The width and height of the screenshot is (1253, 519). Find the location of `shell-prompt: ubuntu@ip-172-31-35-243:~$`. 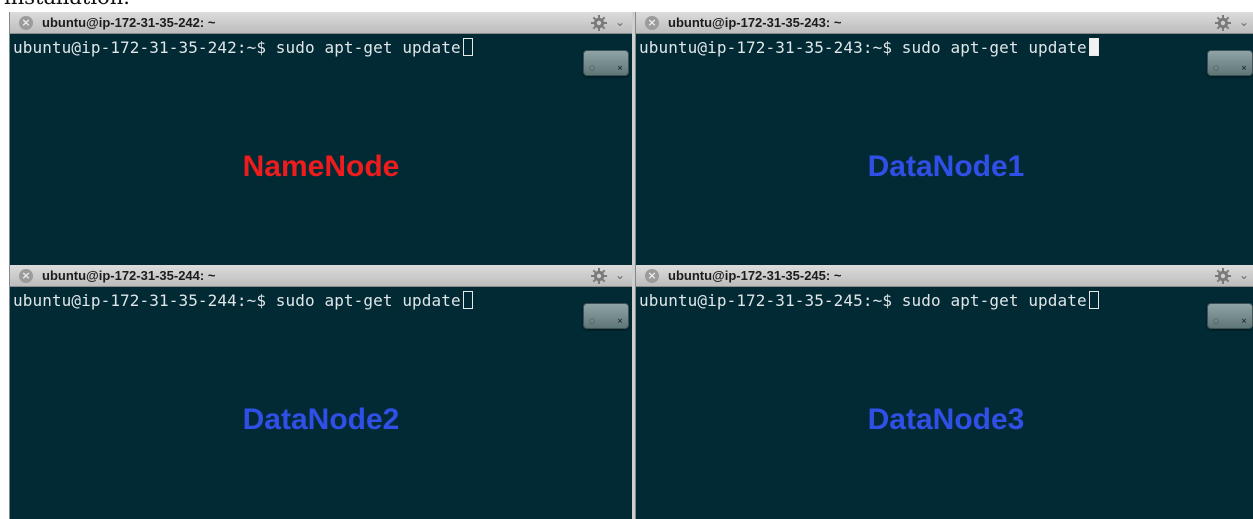

shell-prompt: ubuntu@ip-172-31-35-243:~$ is located at coordinates (766, 47).